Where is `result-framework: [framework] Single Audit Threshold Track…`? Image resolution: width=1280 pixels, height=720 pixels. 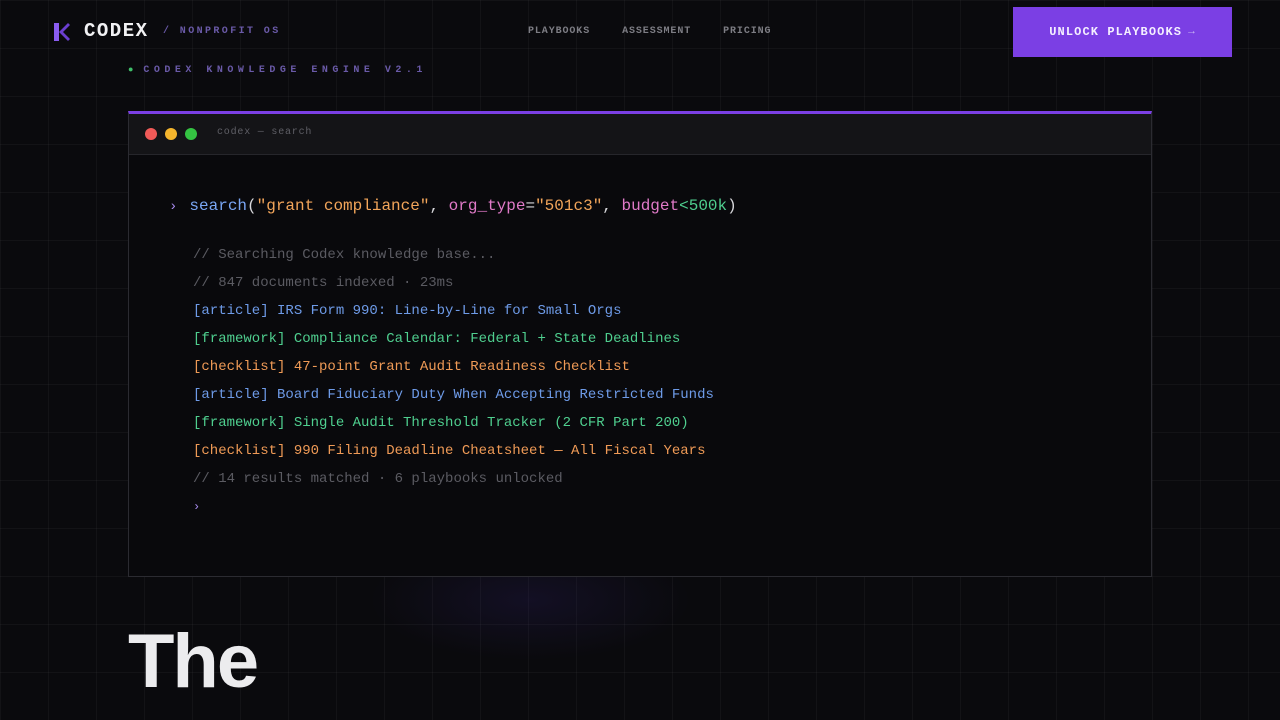
result-framework: [framework] Single Audit Threshold Track… is located at coordinates (453, 427).